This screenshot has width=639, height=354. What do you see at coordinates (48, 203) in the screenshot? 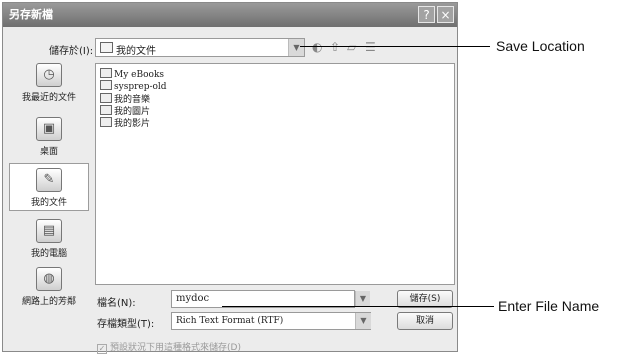
I see `place-label: 我的文件` at bounding box center [48, 203].